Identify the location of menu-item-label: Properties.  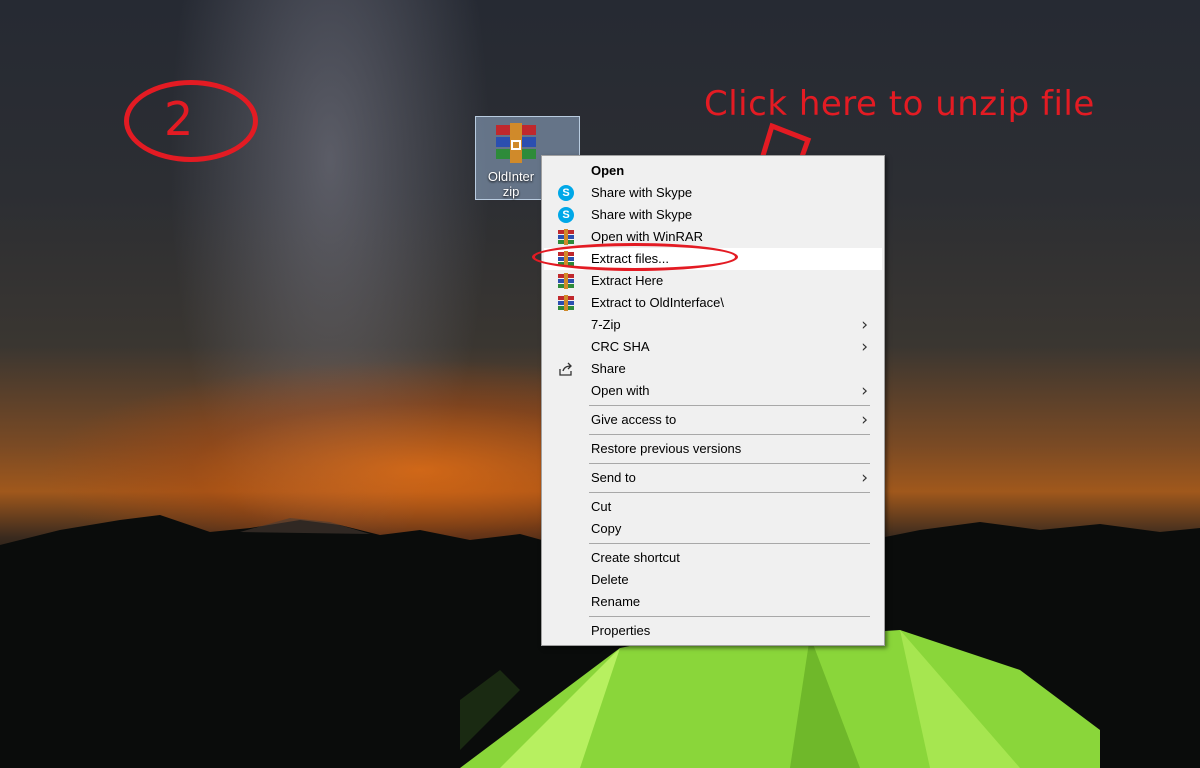
(621, 630).